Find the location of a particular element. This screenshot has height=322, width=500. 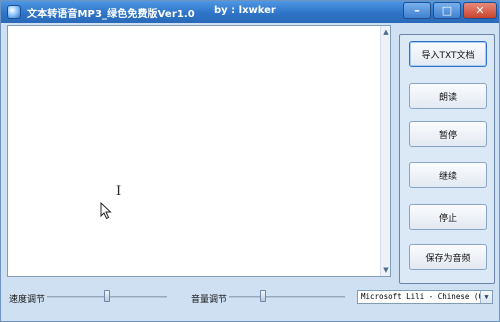

mouse-pointer-icon is located at coordinates (106, 211).